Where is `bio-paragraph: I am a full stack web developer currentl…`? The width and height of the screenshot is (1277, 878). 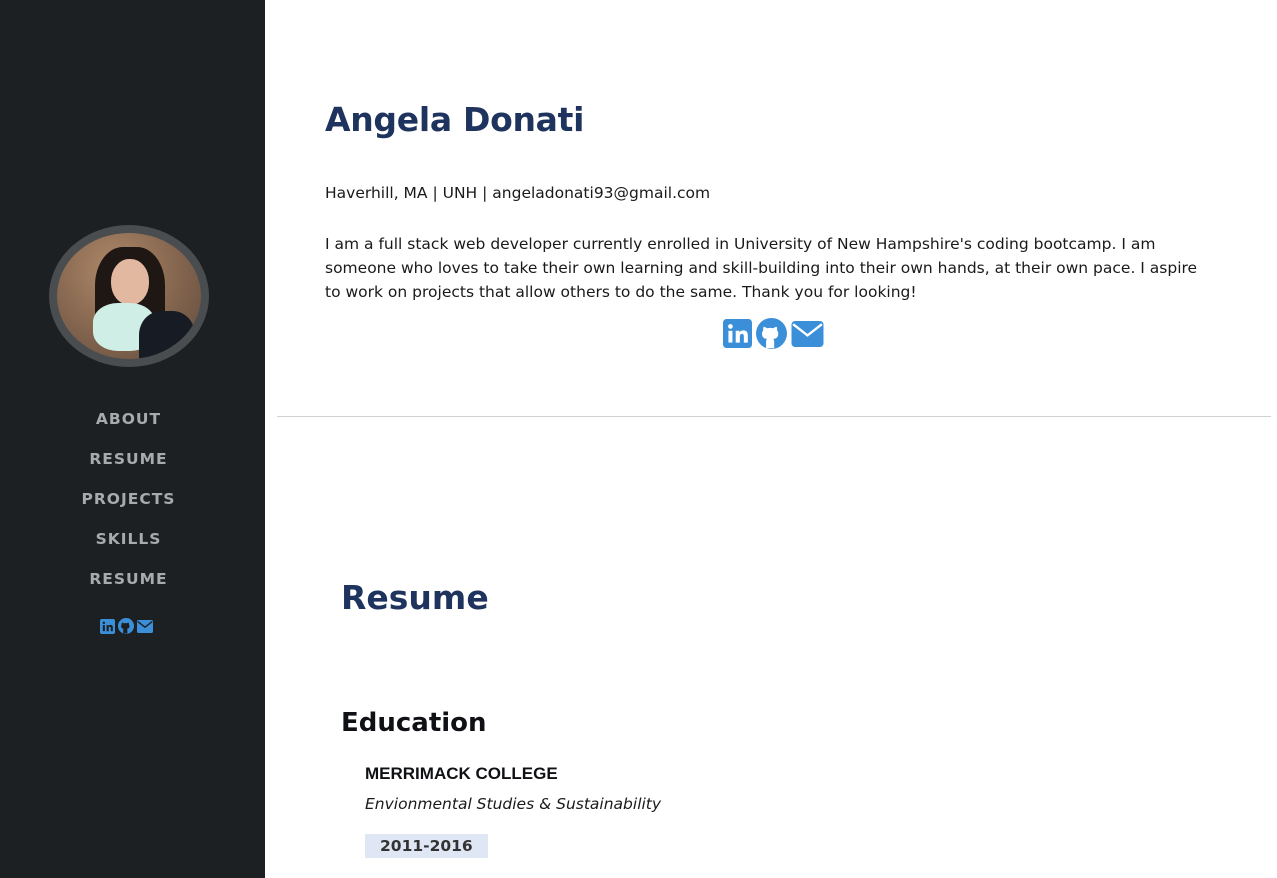
bio-paragraph: I am a full stack web developer currentl… is located at coordinates (761, 268).